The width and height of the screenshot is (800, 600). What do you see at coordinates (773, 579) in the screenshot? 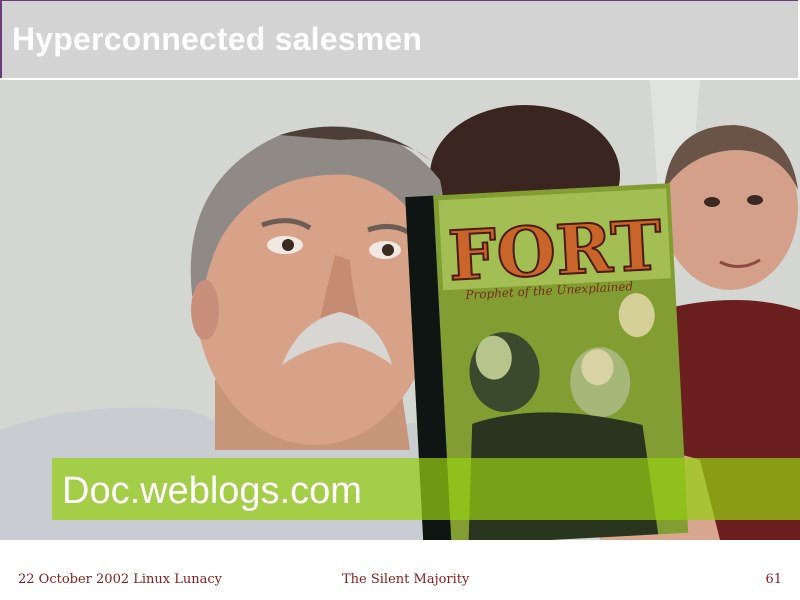
I see `page-number: 61` at bounding box center [773, 579].